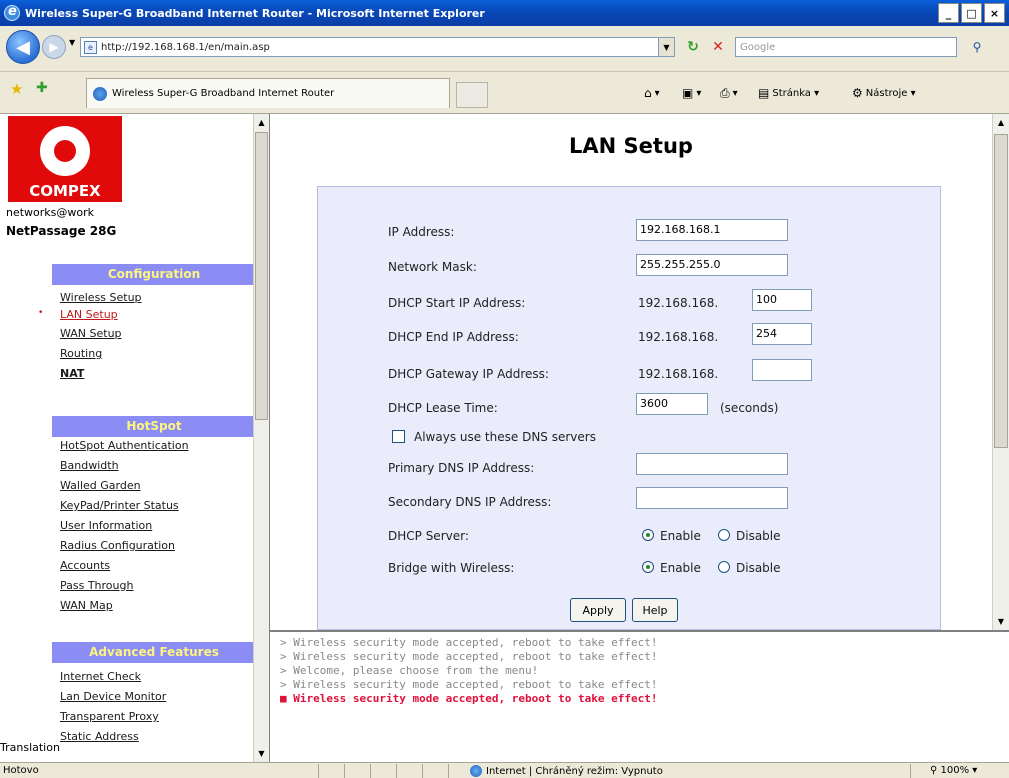 This screenshot has width=1009, height=778. I want to click on tools-menu: ⚙ Nástroje ▾, so click(884, 93).